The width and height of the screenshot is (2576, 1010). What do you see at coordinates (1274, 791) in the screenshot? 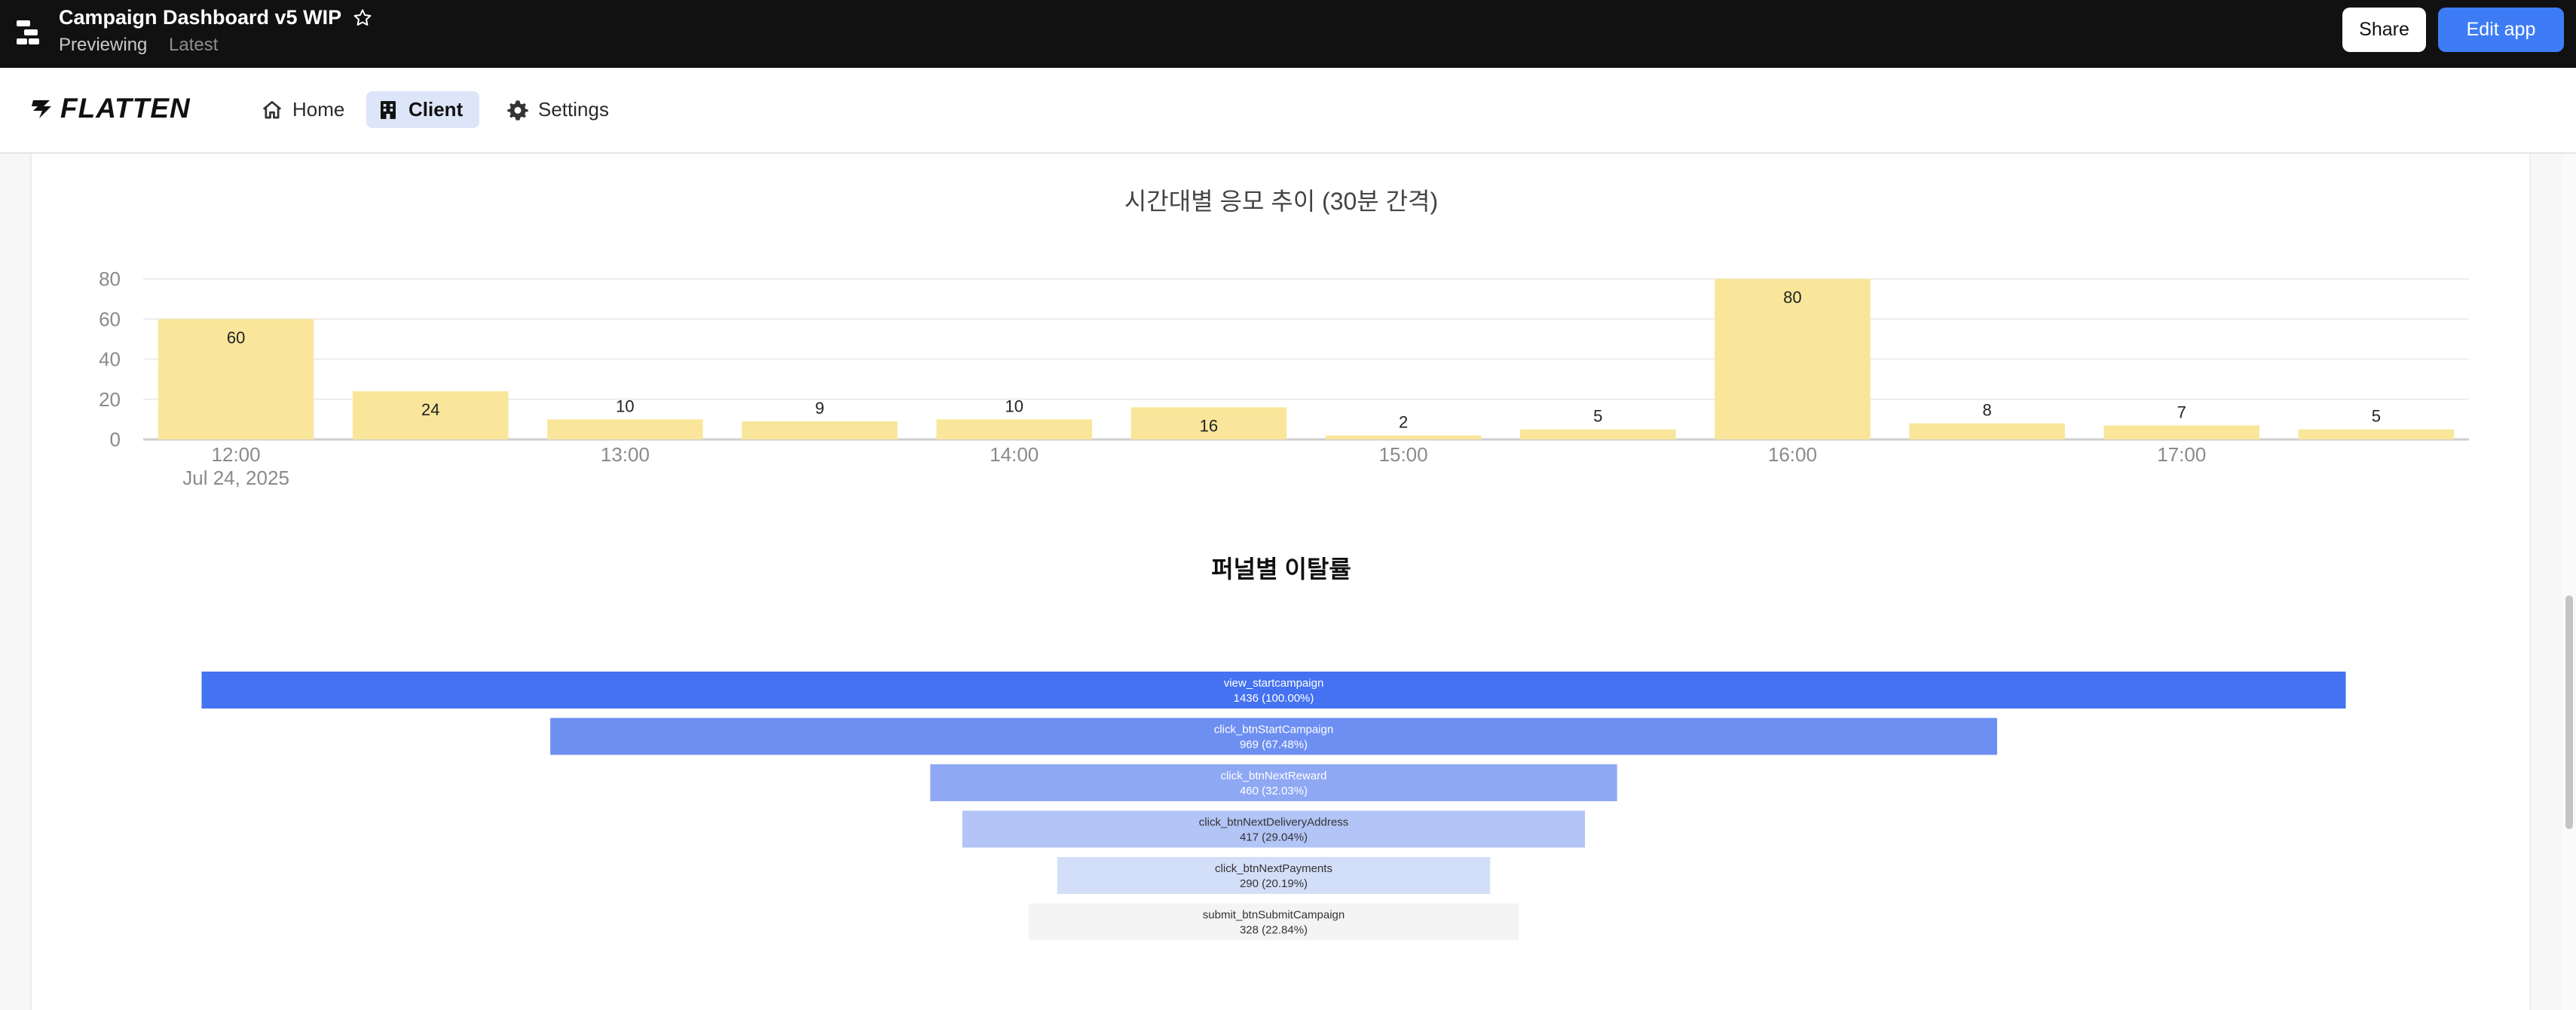
I see `funnel-stage-value: 460 (32.03%)` at bounding box center [1274, 791].